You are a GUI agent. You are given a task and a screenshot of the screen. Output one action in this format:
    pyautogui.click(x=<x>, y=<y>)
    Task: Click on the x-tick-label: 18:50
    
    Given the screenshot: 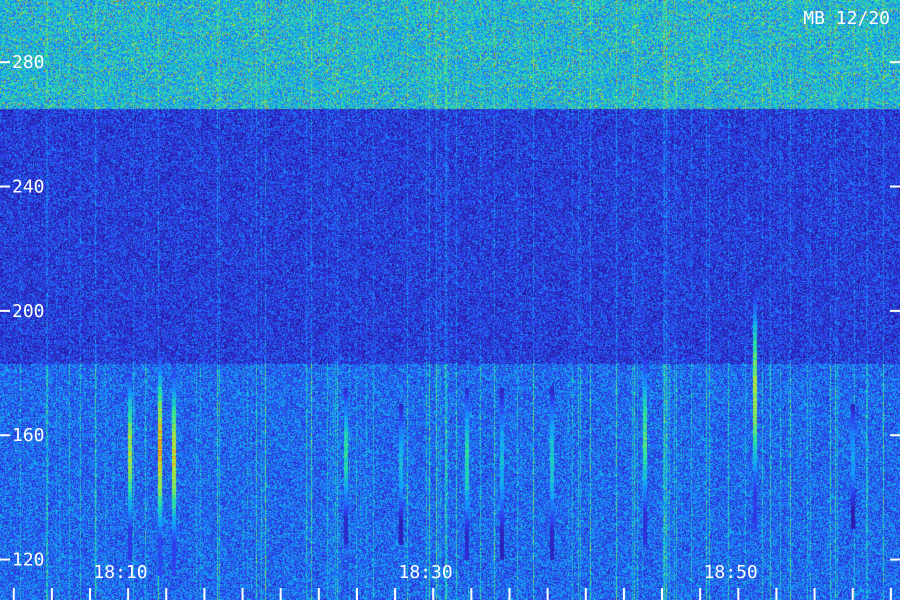 What is the action you would take?
    pyautogui.click(x=731, y=572)
    